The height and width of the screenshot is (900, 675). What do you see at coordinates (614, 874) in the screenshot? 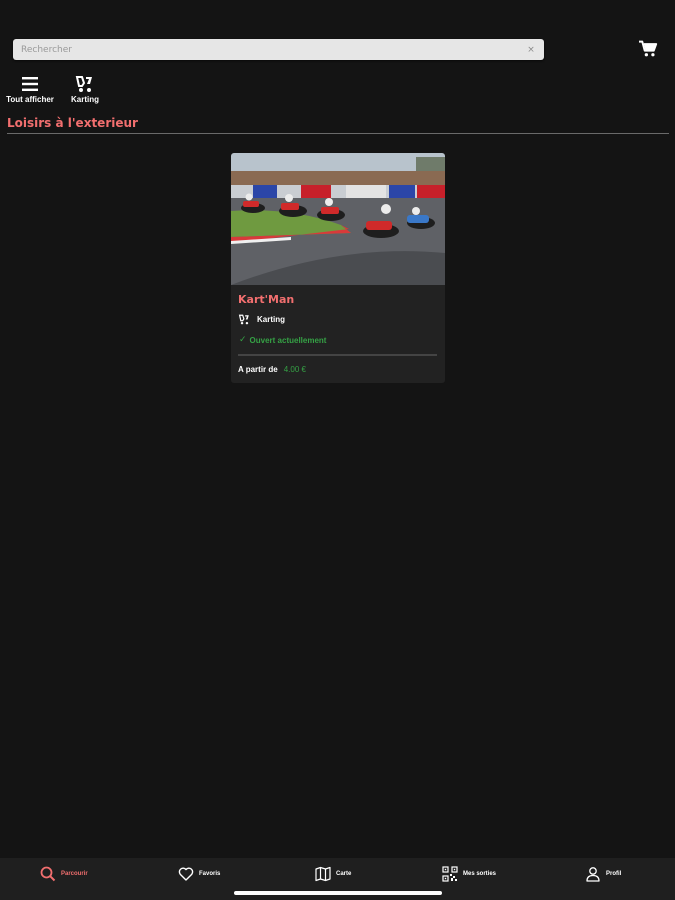
I see `nav-label: Profil` at bounding box center [614, 874].